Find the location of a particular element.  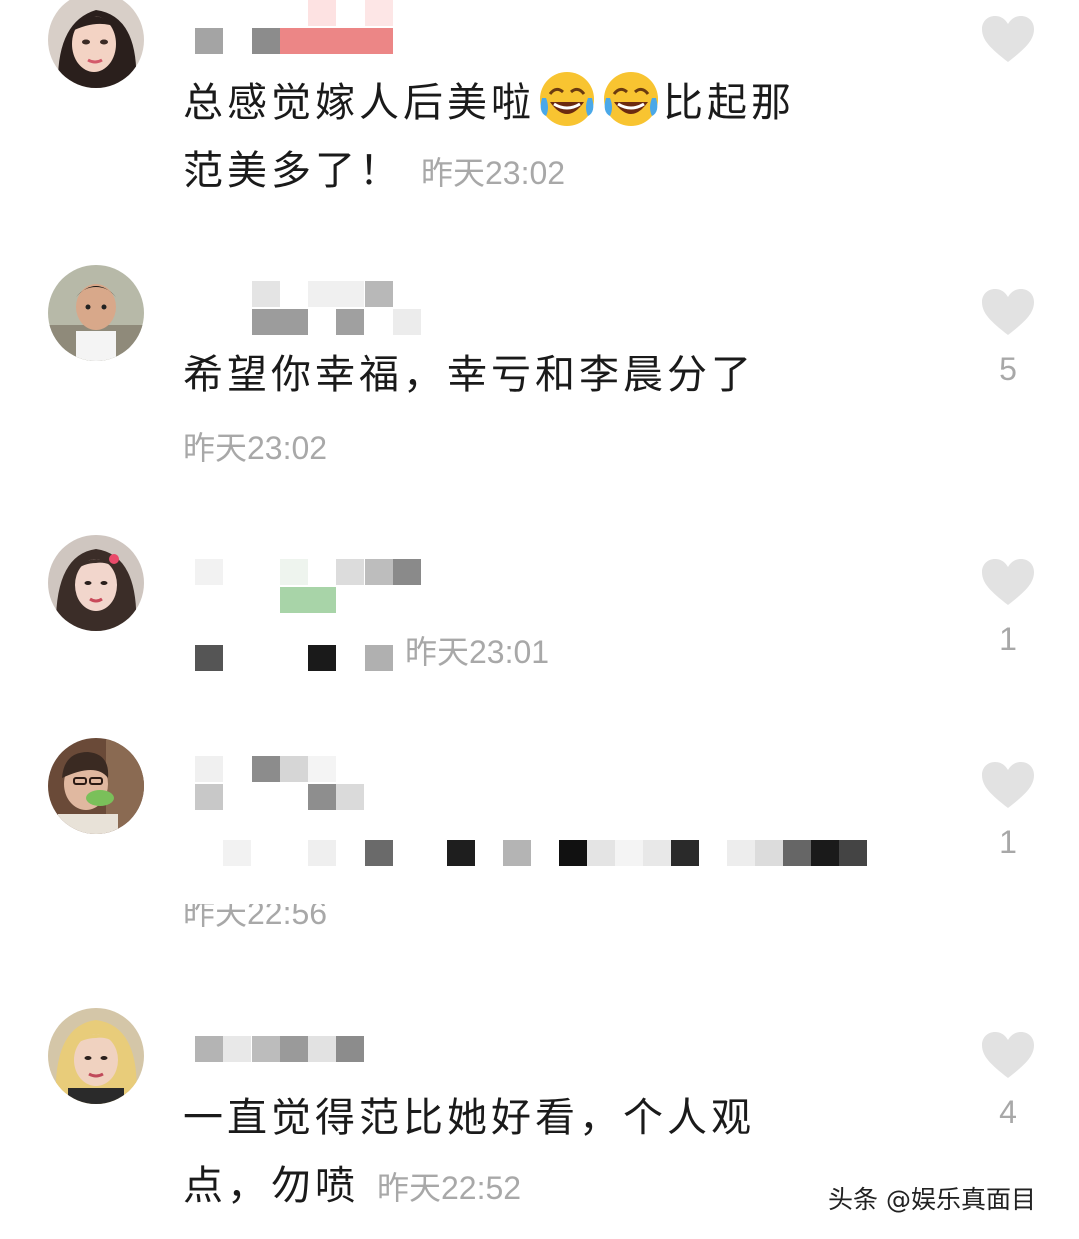

comment-text: 一直觉得范比她好看，个人观 点，勿喷 昨天22:52 is located at coordinates (469, 1152).